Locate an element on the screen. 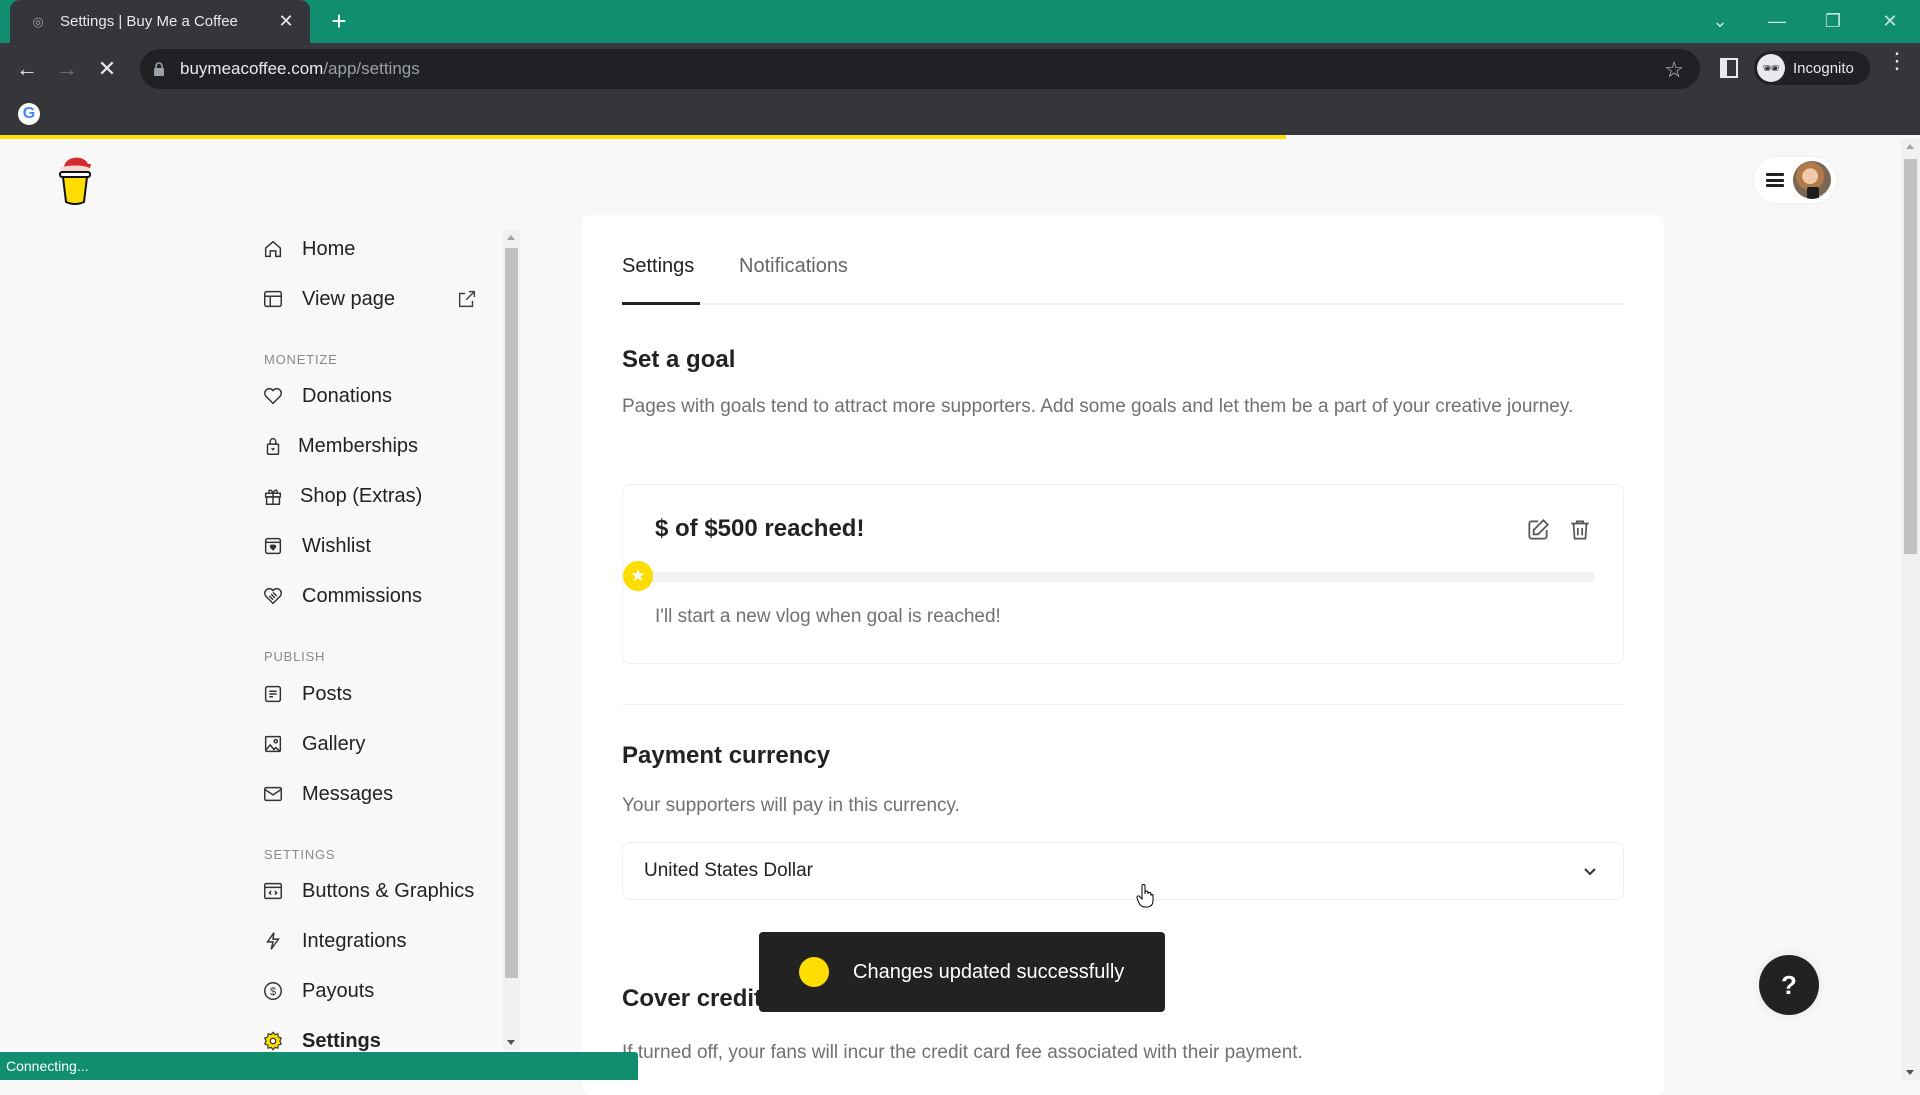 Image resolution: width=1920 pixels, height=1095 pixels. sidebar-item-buttons-graphics: Buttons & Graphics is located at coordinates (375, 891).